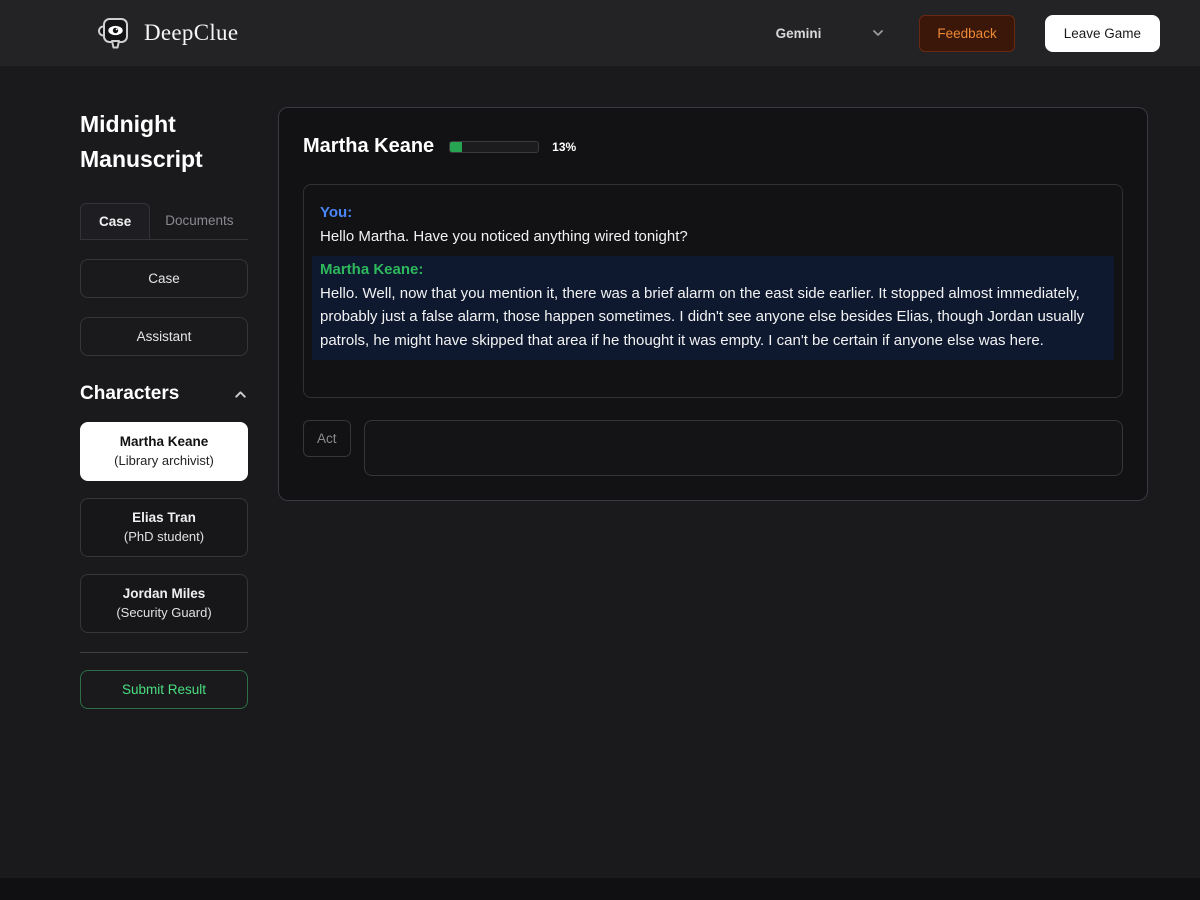  Describe the element at coordinates (1102, 33) in the screenshot. I see `leave-game-button: Leave Game` at that location.